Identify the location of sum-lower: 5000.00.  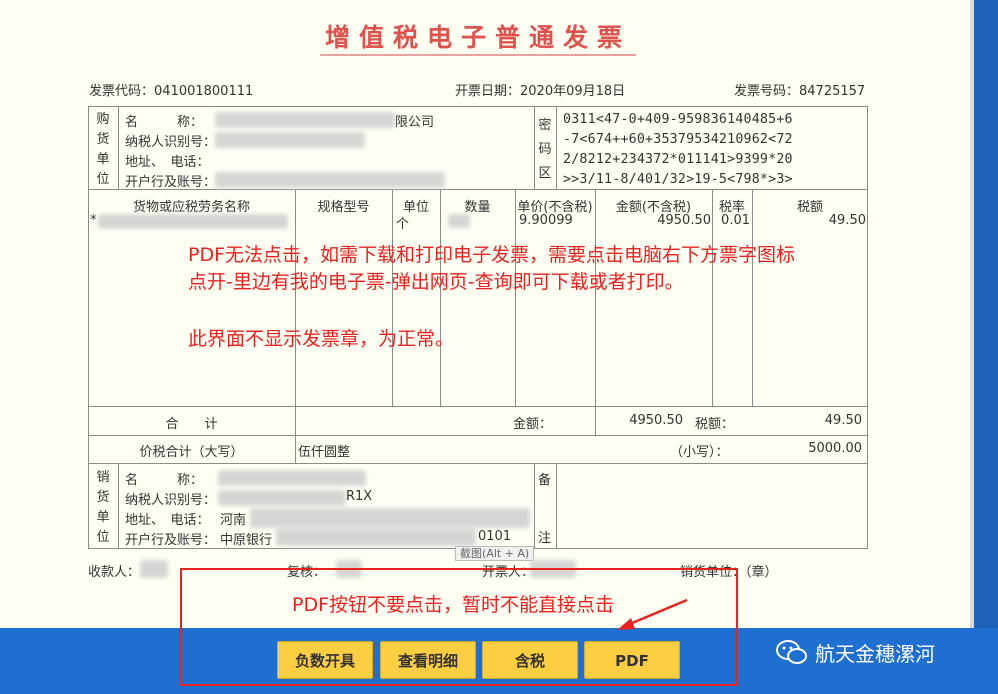
(835, 448).